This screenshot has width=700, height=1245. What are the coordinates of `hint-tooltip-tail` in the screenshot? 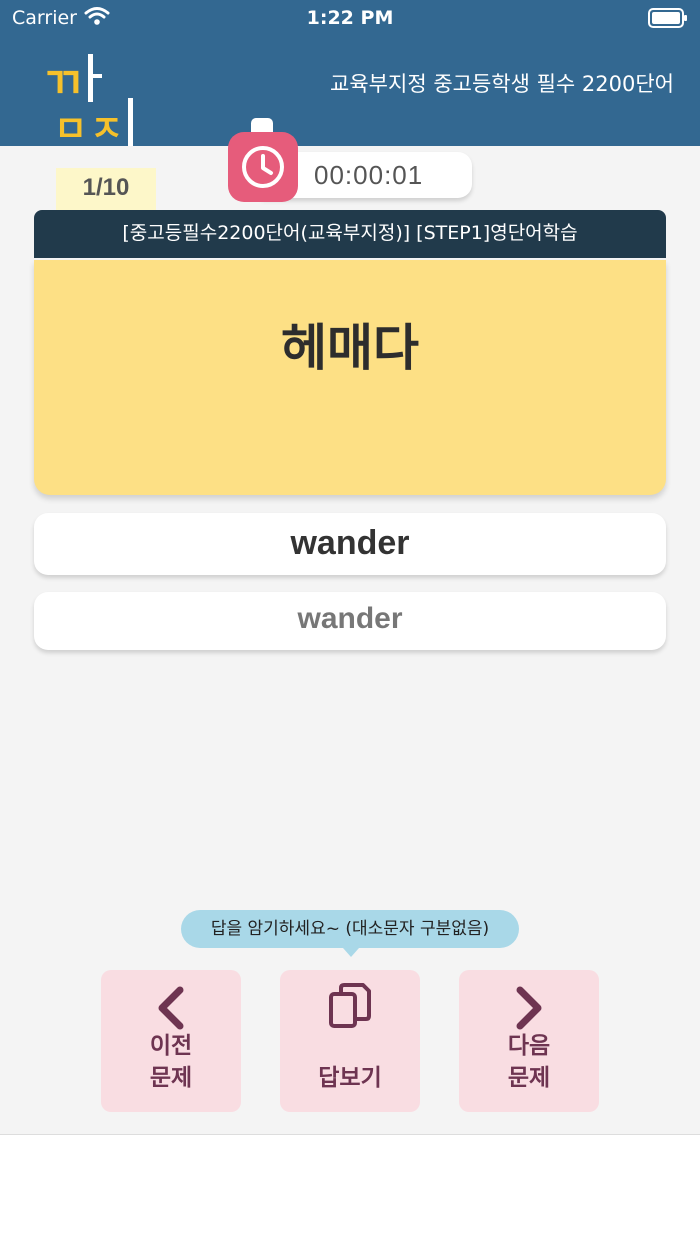 It's located at (351, 952).